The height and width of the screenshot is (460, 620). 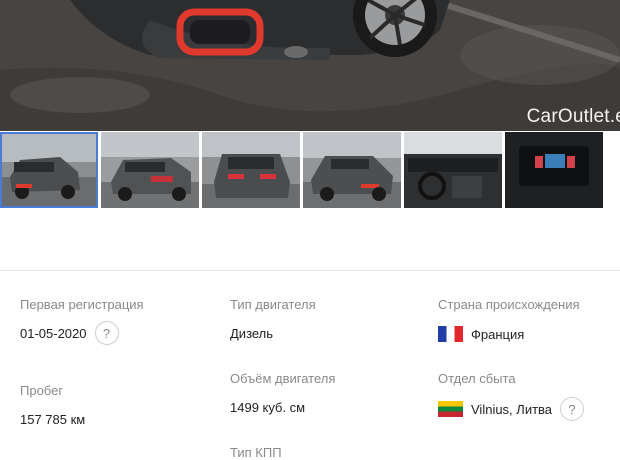 I want to click on transmission: Тип КПП, so click(x=256, y=452).